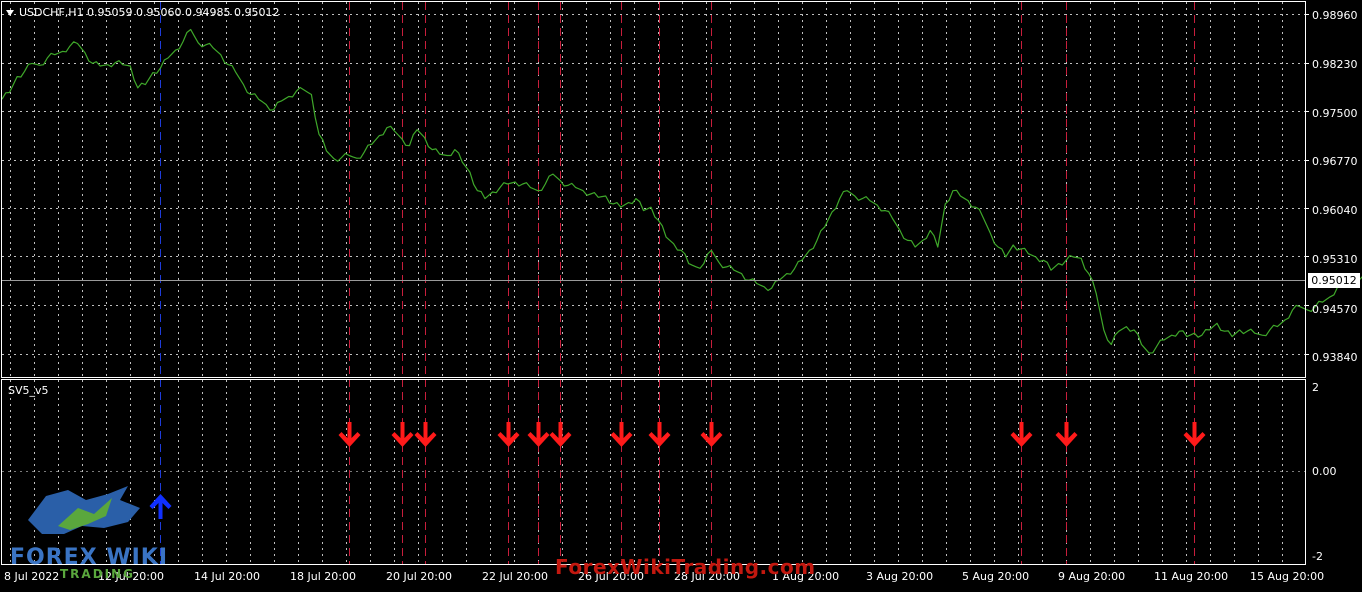  Describe the element at coordinates (996, 576) in the screenshot. I see `time-label: 5 Aug 20:00` at that location.